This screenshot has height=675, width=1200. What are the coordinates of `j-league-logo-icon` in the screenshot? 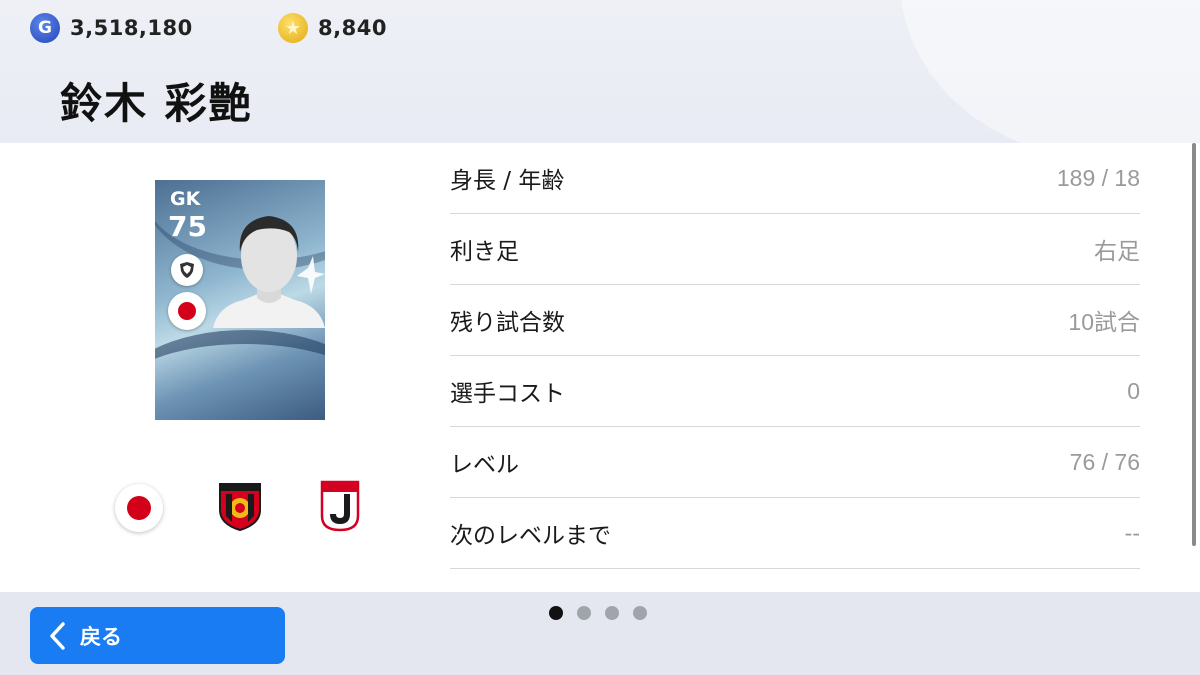 It's located at (340, 506).